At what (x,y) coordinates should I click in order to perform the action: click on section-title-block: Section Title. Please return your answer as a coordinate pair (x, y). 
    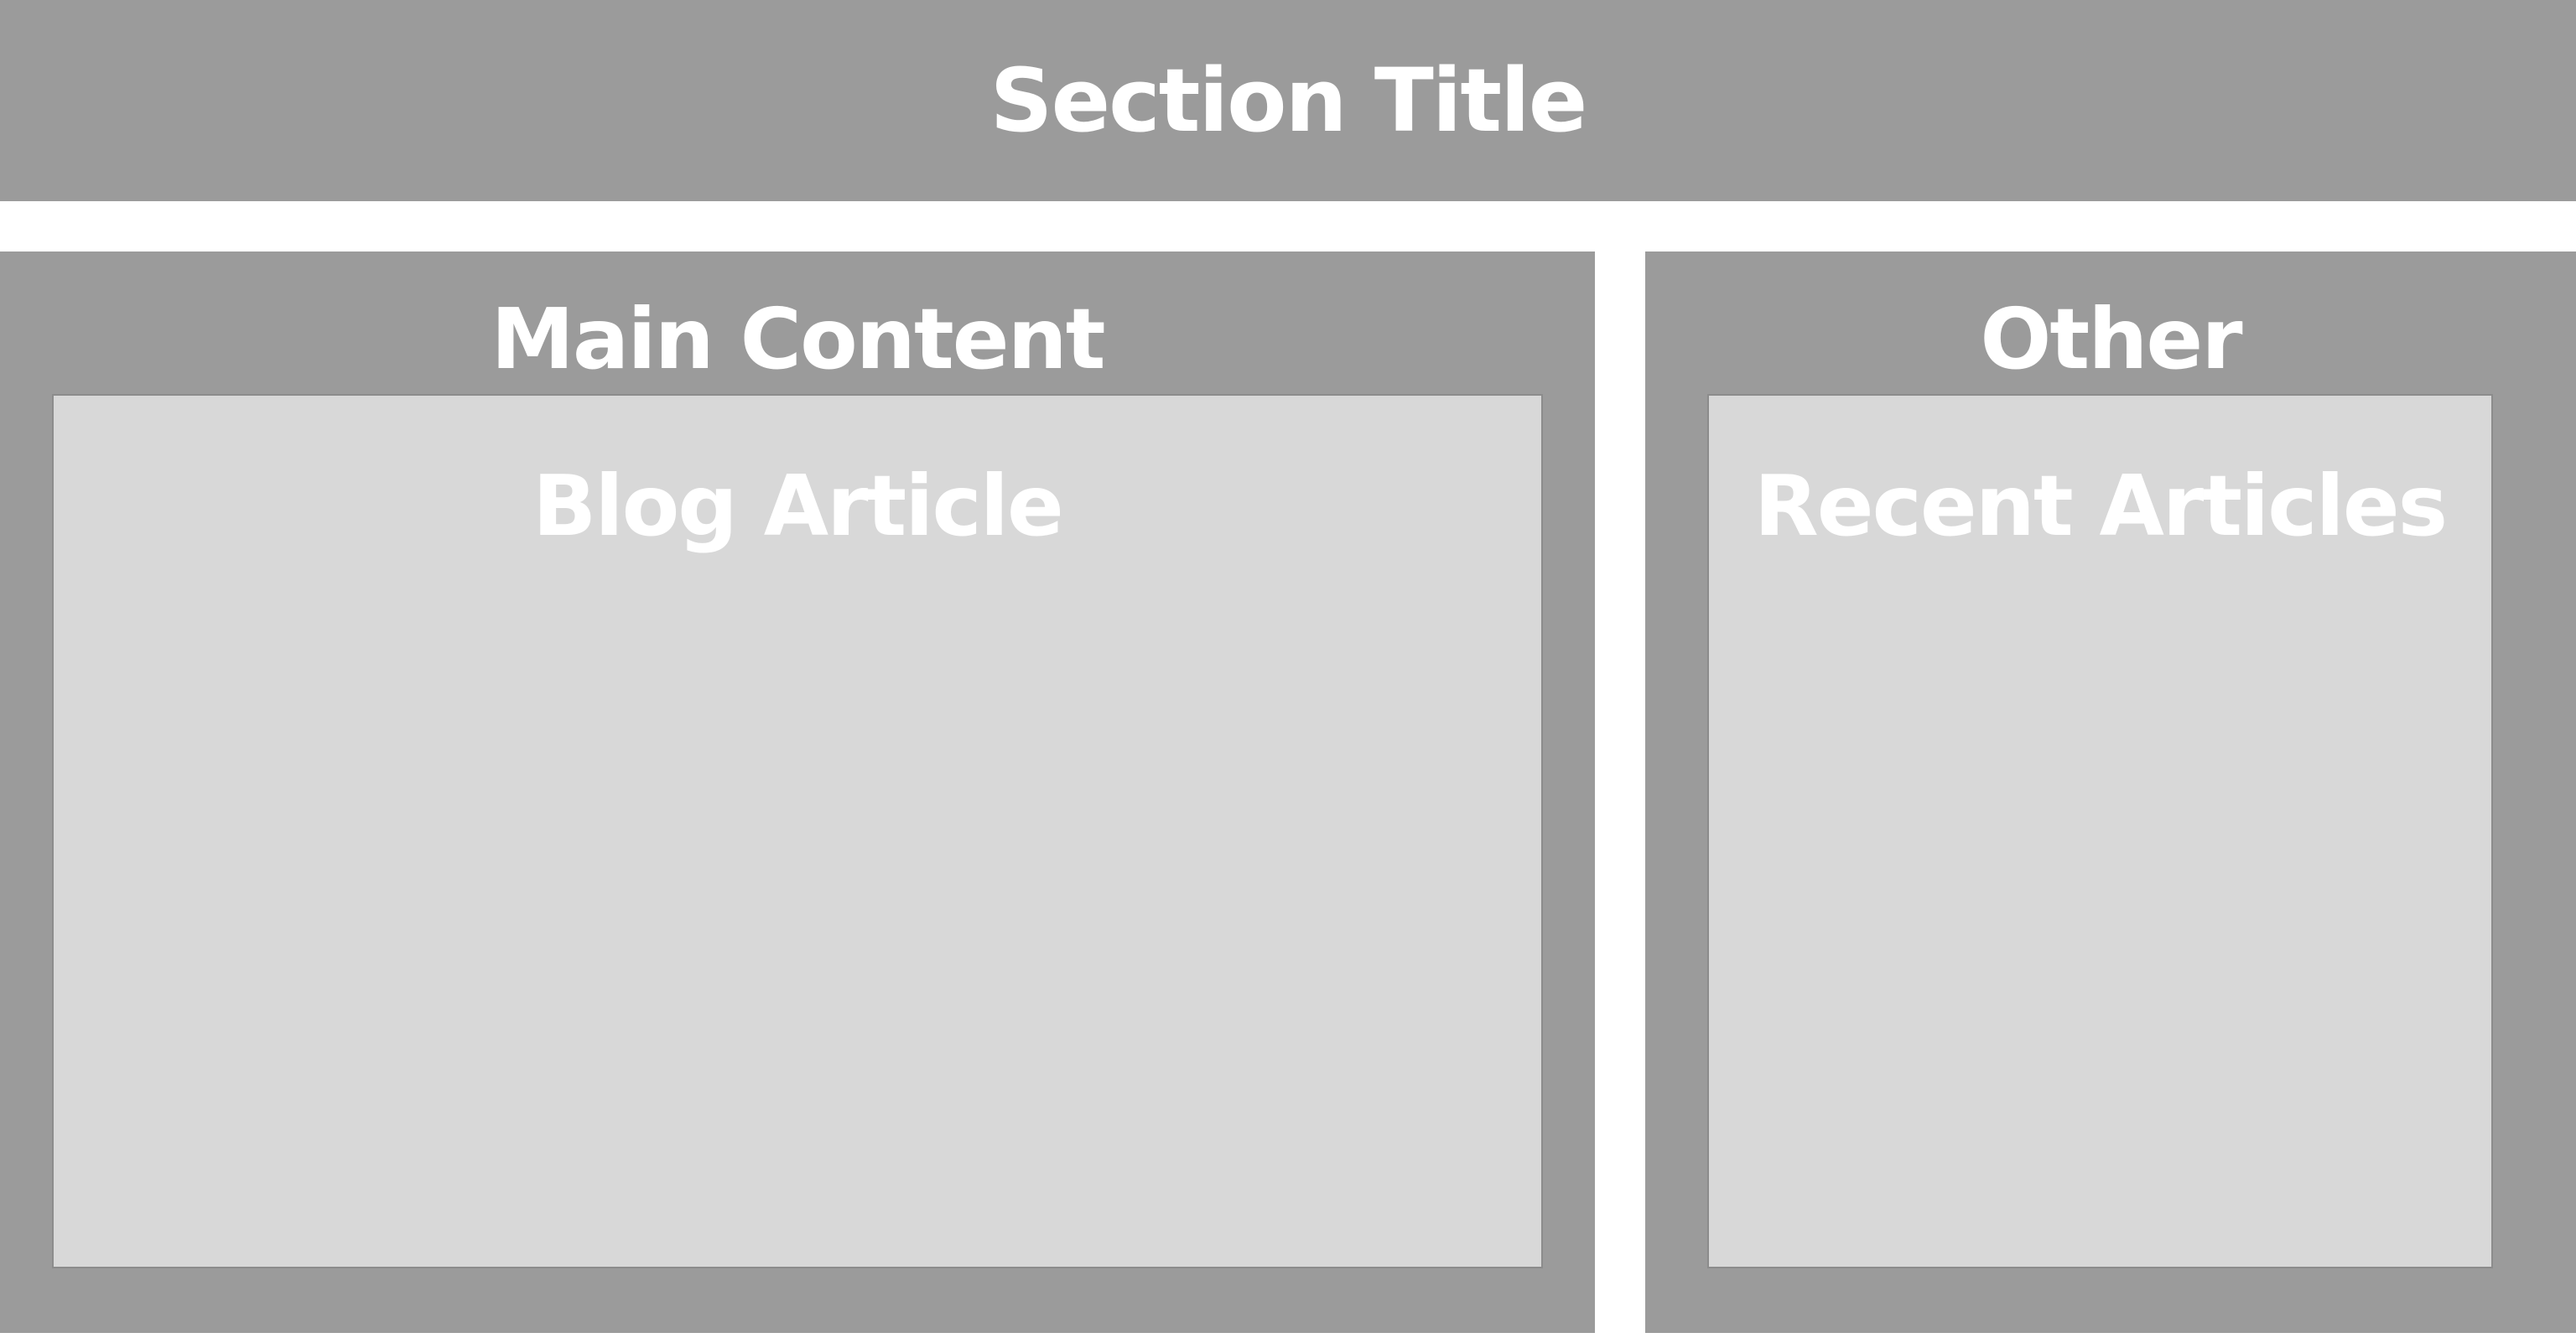
    Looking at the image, I should click on (1288, 100).